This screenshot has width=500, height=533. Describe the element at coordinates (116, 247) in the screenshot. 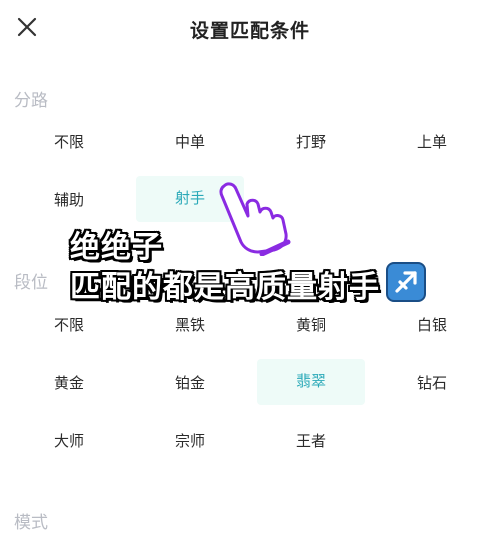

I see `overlay-caption-line1: 绝绝子` at that location.